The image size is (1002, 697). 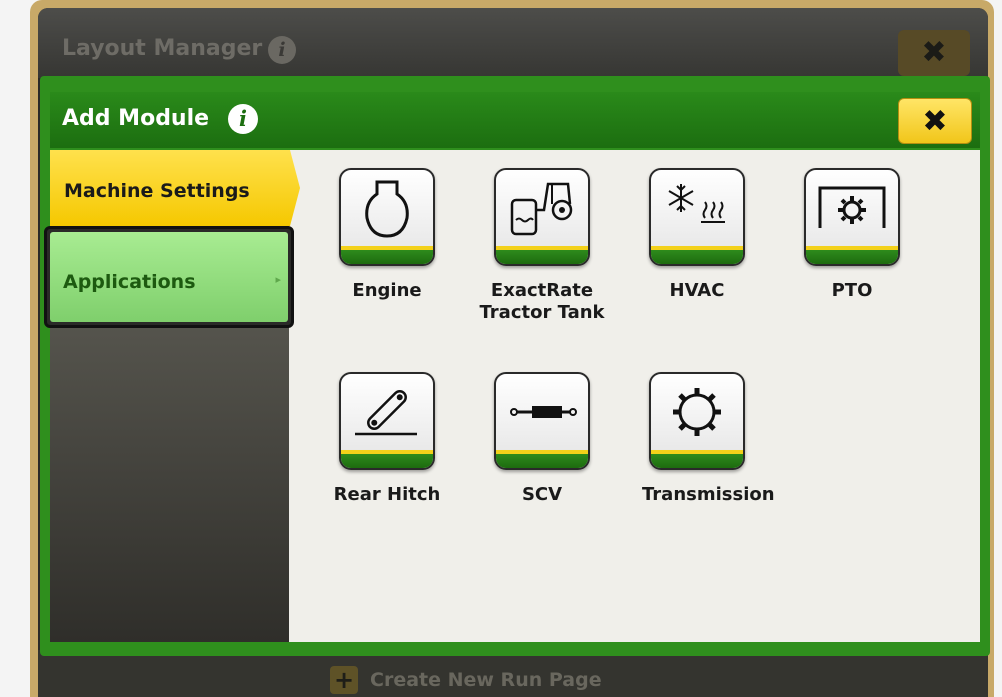 I want to click on close-button: ✖, so click(x=935, y=121).